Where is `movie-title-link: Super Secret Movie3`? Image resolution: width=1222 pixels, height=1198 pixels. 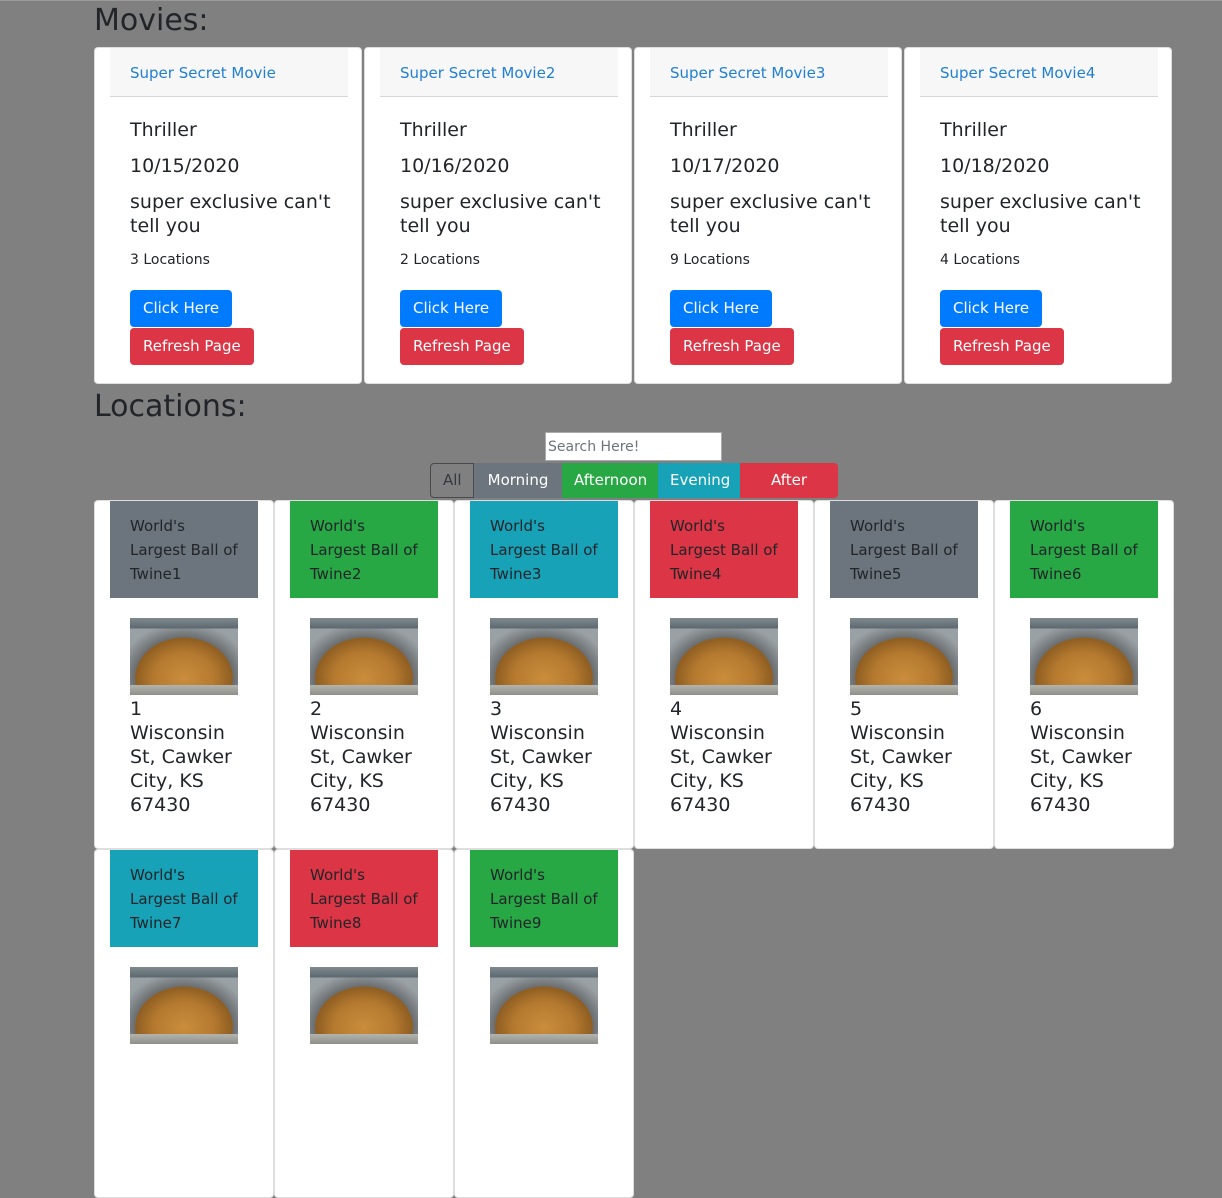
movie-title-link: Super Secret Movie3 is located at coordinates (747, 73).